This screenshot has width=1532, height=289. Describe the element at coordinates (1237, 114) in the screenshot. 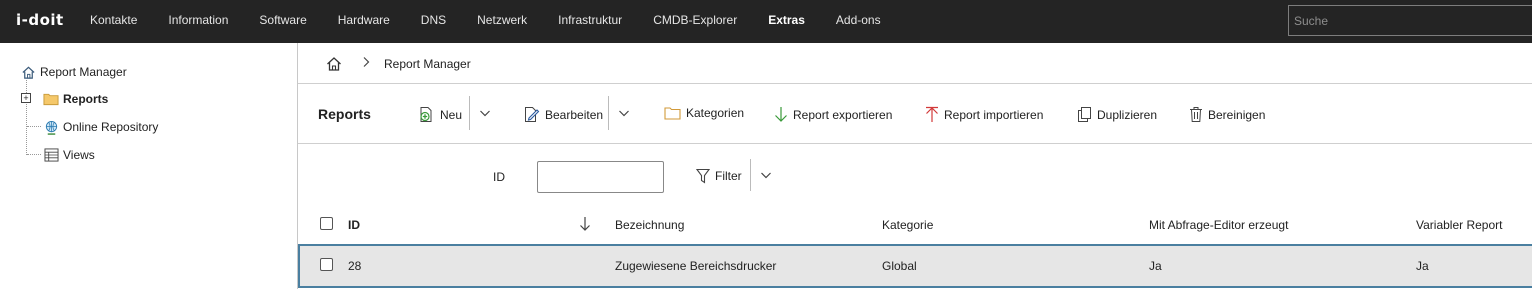

I see `cleanup-button-label: Bereinigen` at that location.